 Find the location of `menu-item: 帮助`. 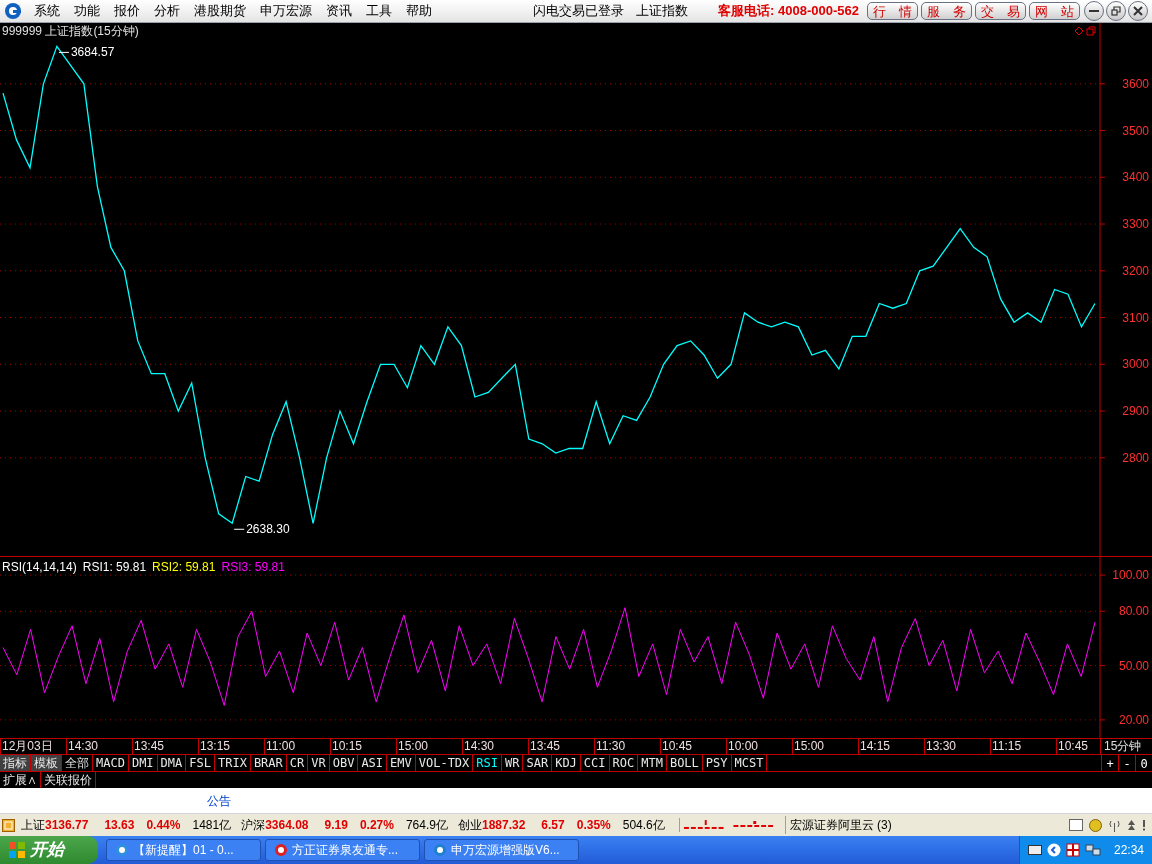

menu-item: 帮助 is located at coordinates (419, 11).